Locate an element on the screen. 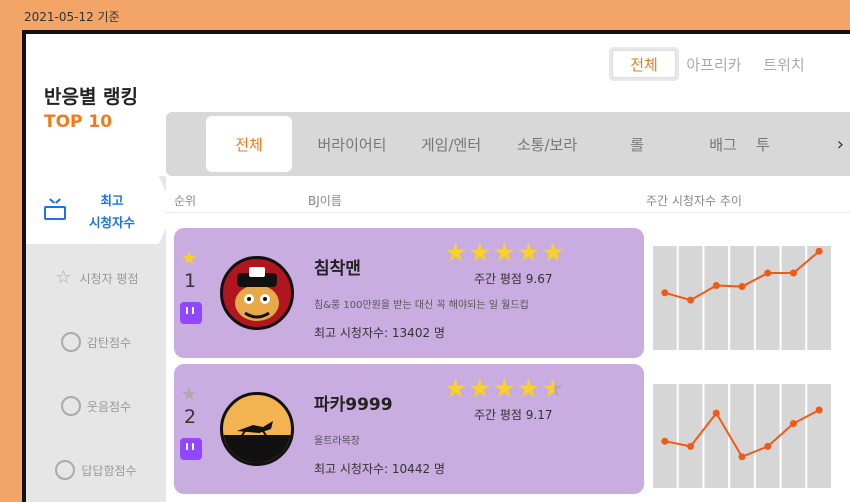 The image size is (850, 502). platform-tab-afreeca: 아프리카 is located at coordinates (714, 64).